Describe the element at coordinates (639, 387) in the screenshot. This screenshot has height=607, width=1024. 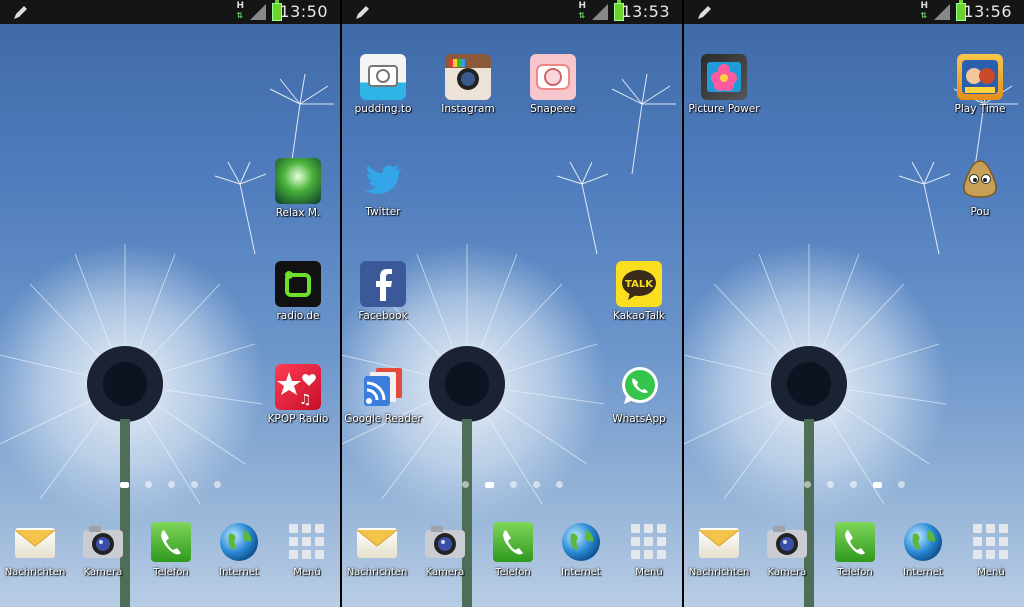
I see `whatsapp-icon` at that location.